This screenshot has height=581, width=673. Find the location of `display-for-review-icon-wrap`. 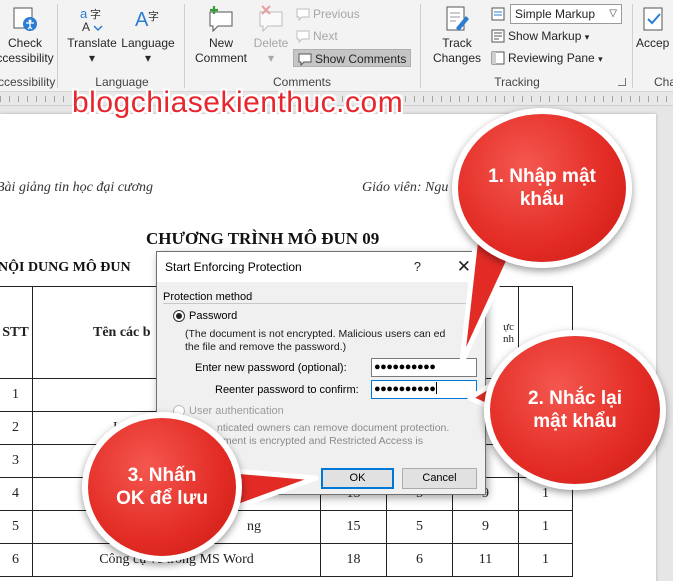

display-for-review-icon-wrap is located at coordinates (499, 14).